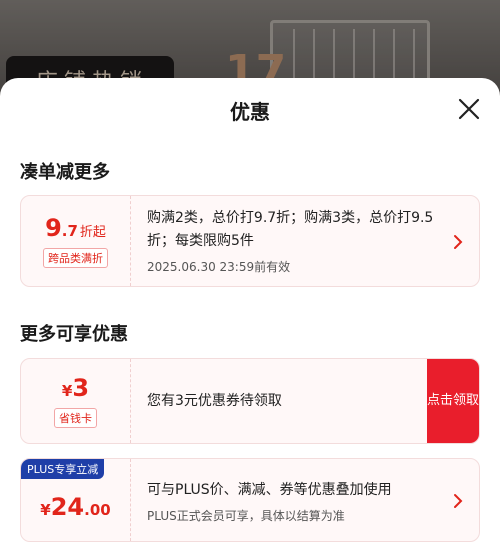  Describe the element at coordinates (293, 500) in the screenshot. I see `plus-details: 可与PLUS价、满减、券等优惠叠加使用 PLUS正式会员可享，具体以结算为准` at that location.